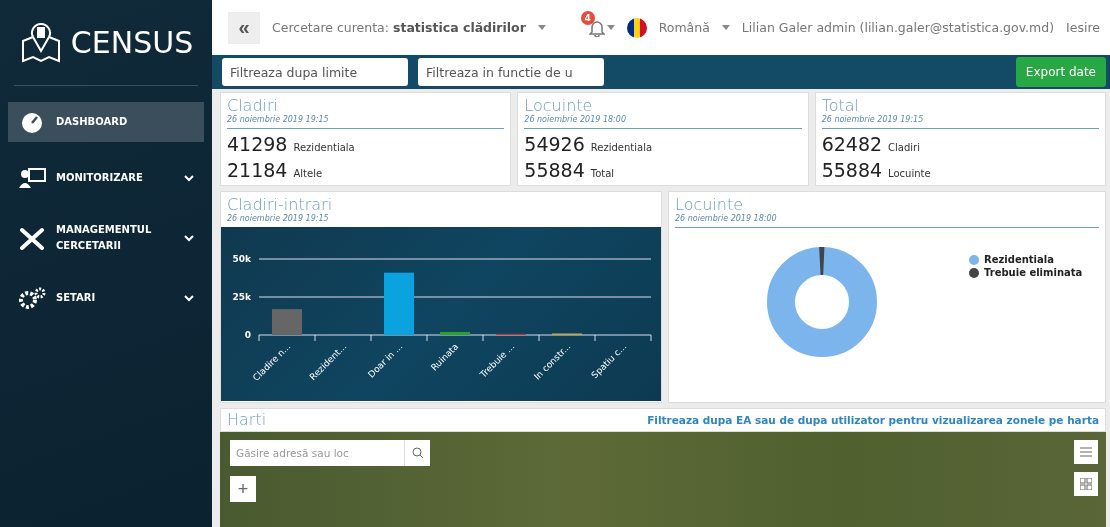 The image size is (1110, 527). I want to click on stat-value: 41298, so click(257, 144).